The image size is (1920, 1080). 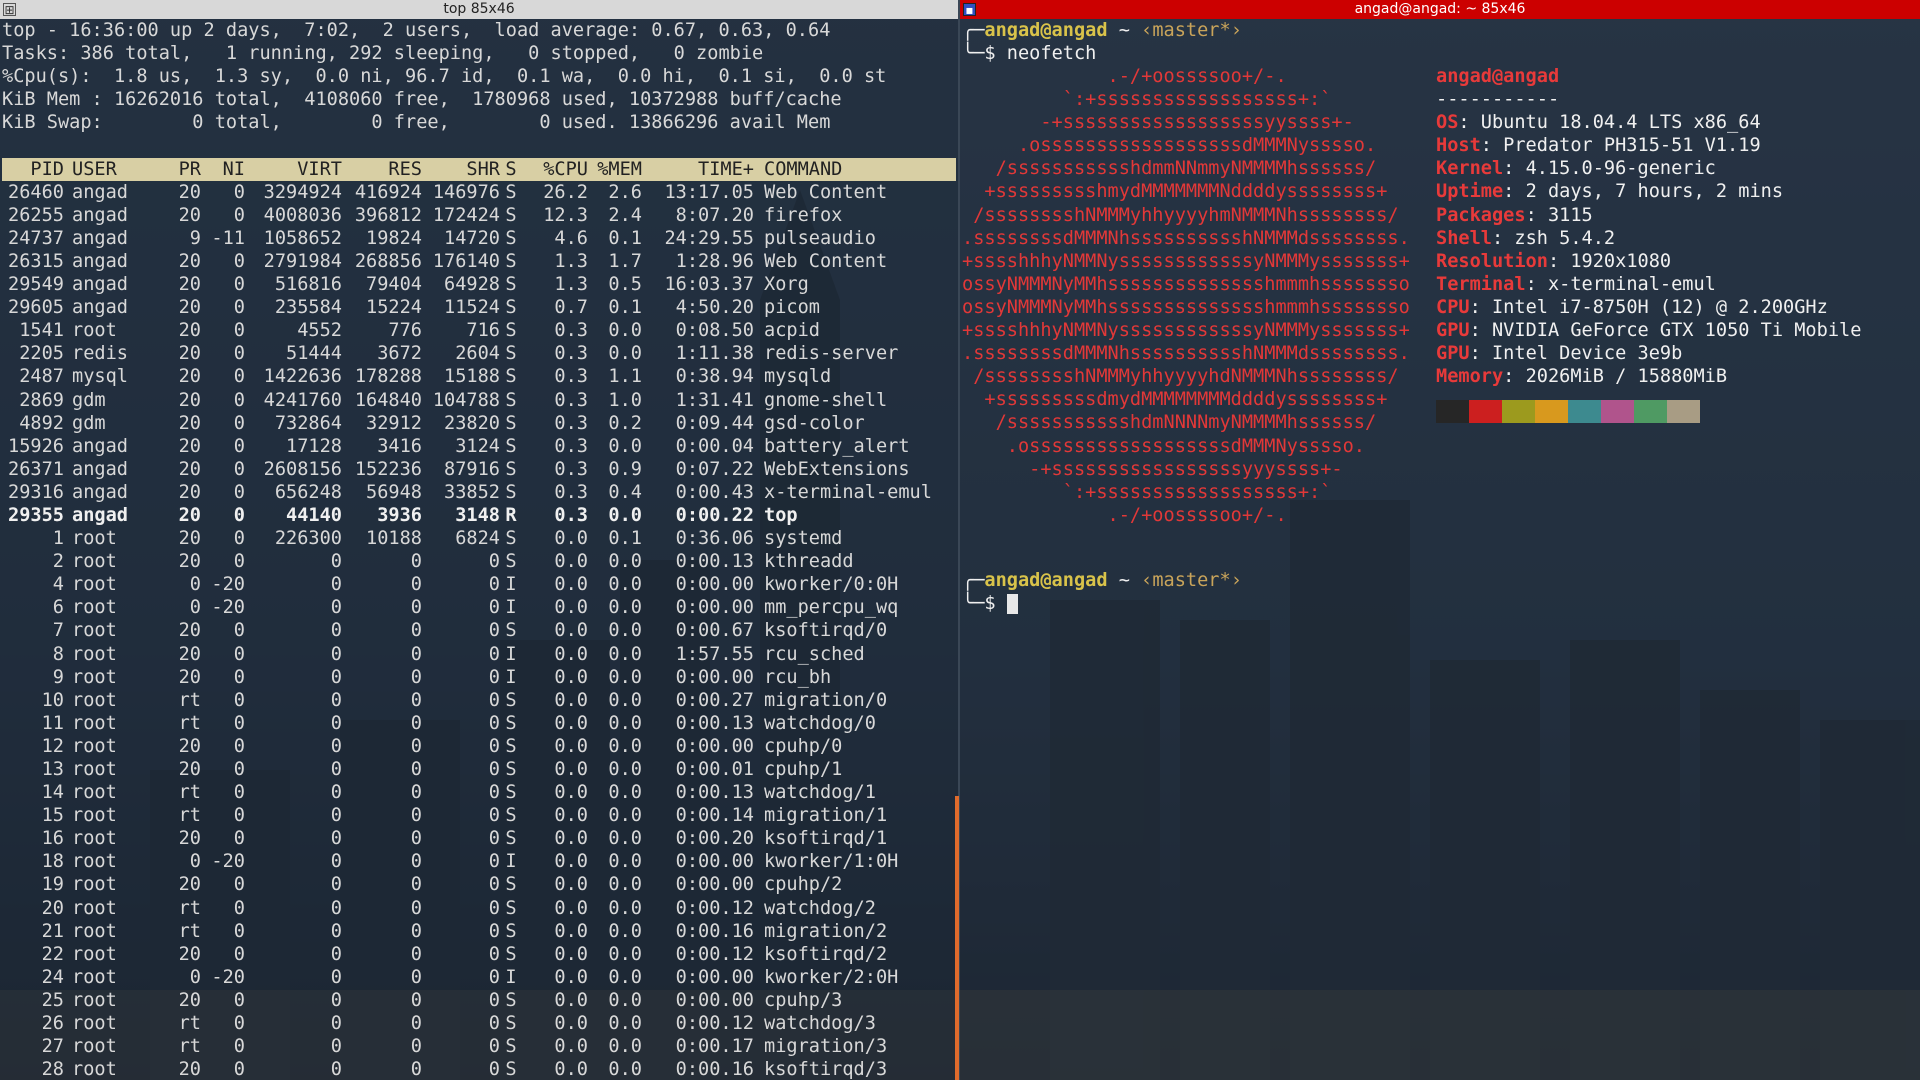 I want to click on neofetch-window-title: angad@angad: ~ 85x46, so click(x=1440, y=9).